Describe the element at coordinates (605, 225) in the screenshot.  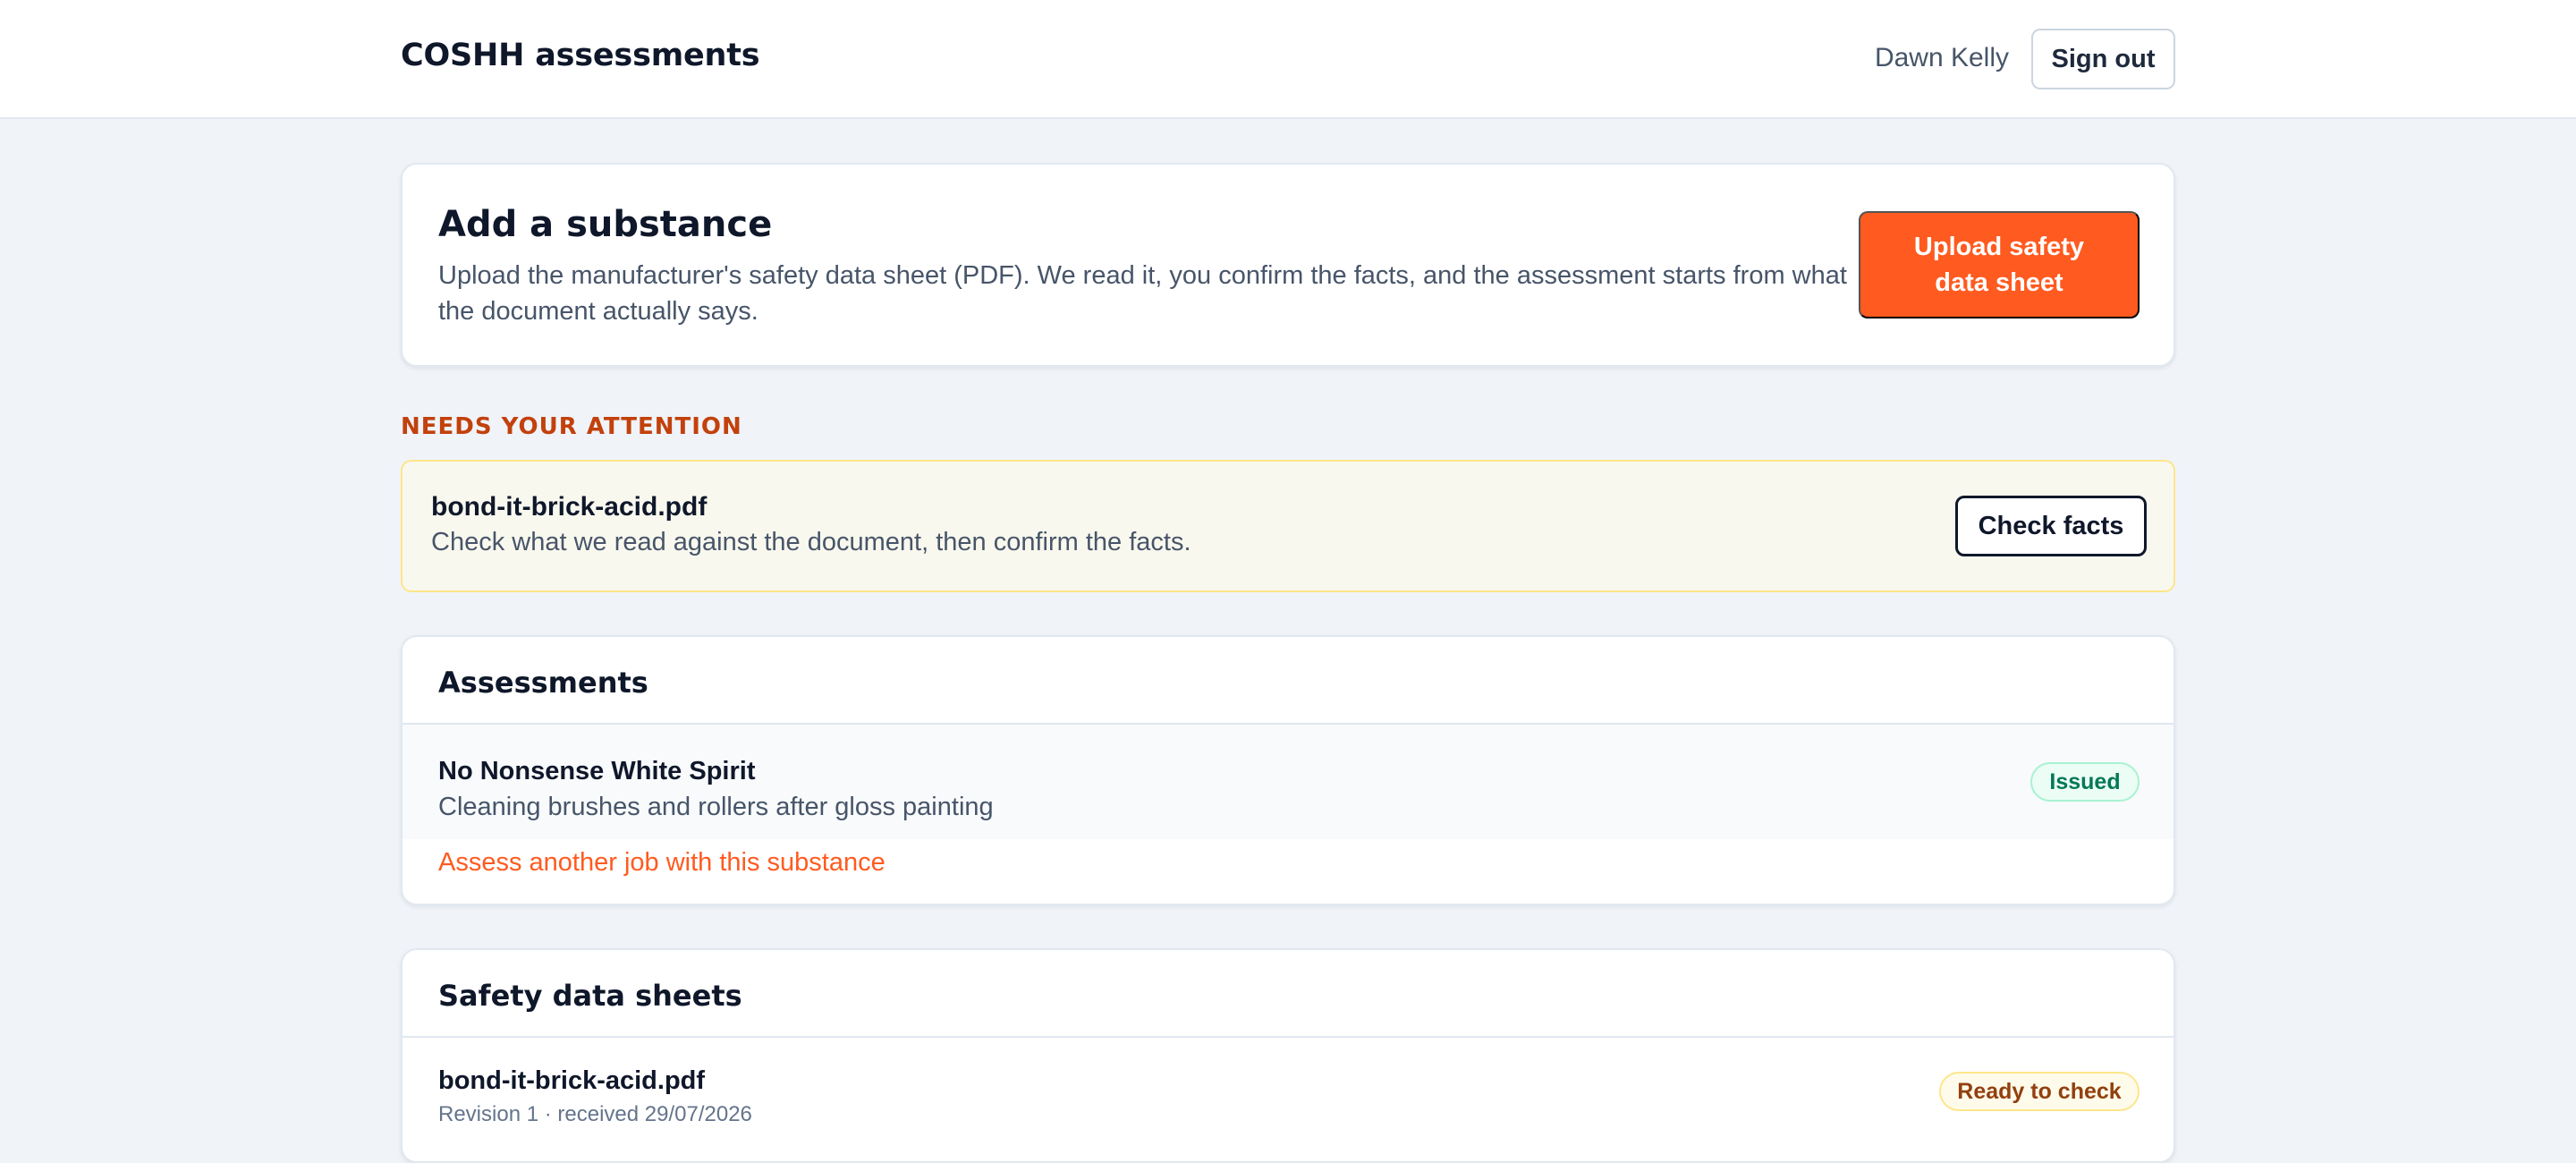
I see `add-substance-title: Add a substance` at that location.